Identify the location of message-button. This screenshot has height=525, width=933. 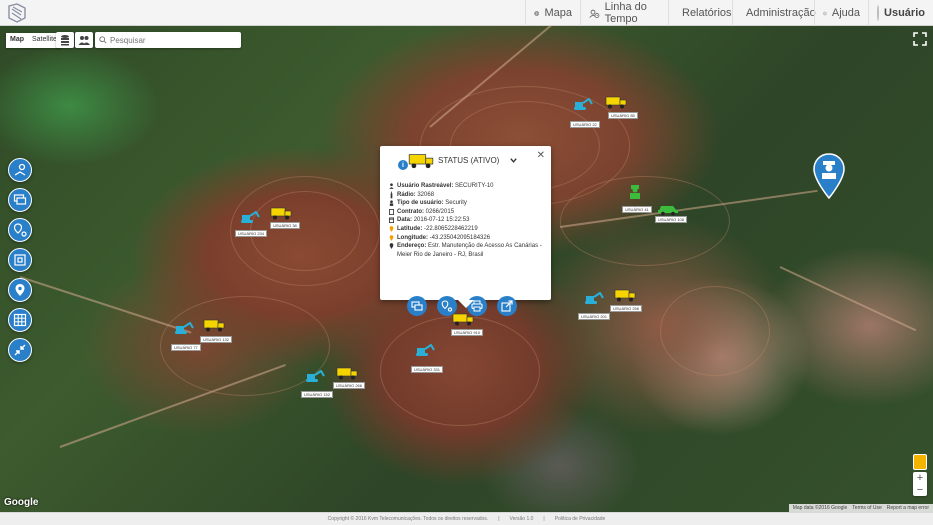
(417, 306).